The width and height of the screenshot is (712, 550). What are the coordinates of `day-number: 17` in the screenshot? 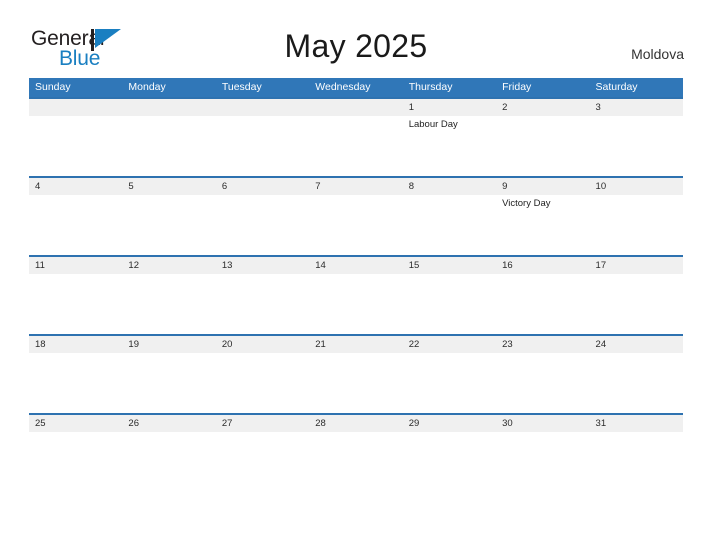 It's located at (636, 265).